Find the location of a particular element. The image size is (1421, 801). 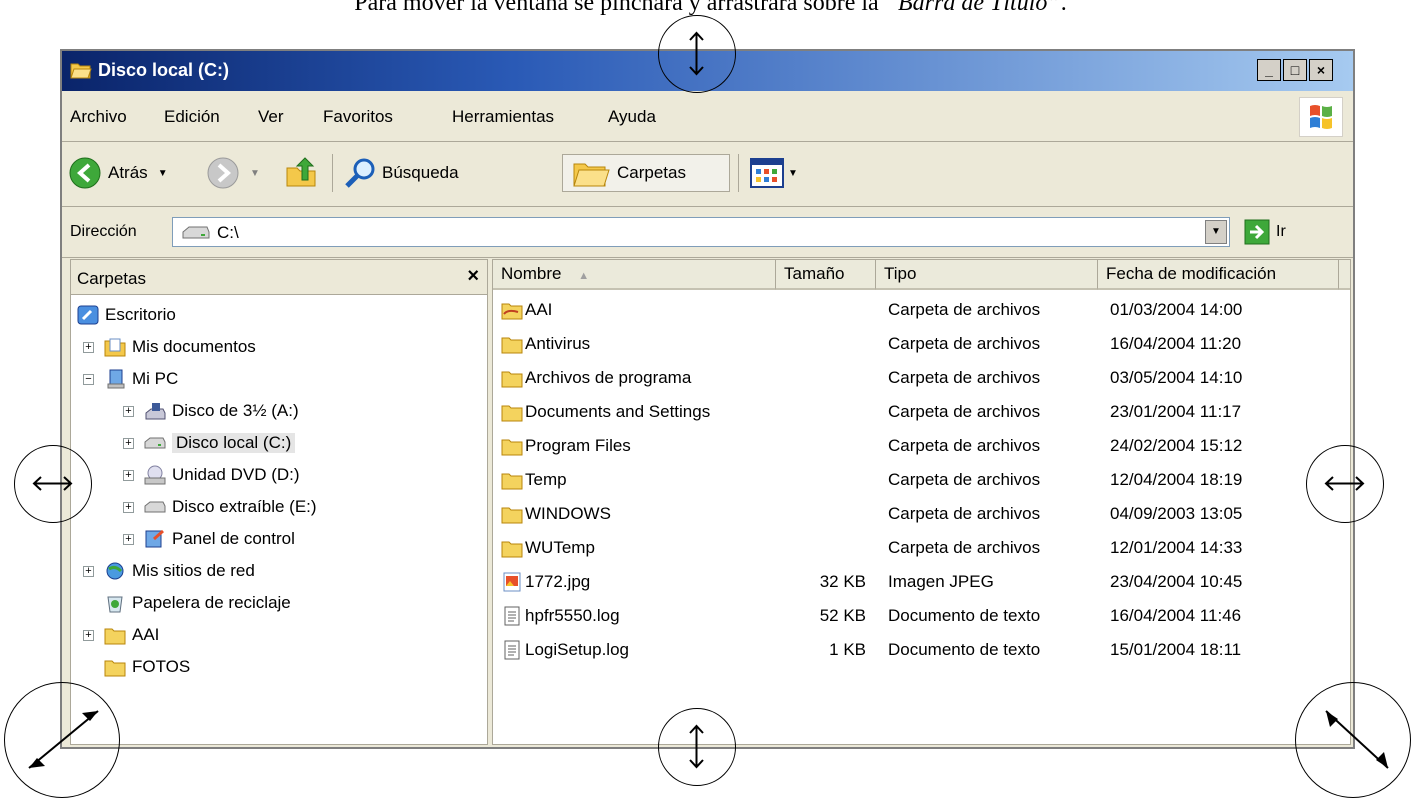

up-folder-button is located at coordinates (301, 173).